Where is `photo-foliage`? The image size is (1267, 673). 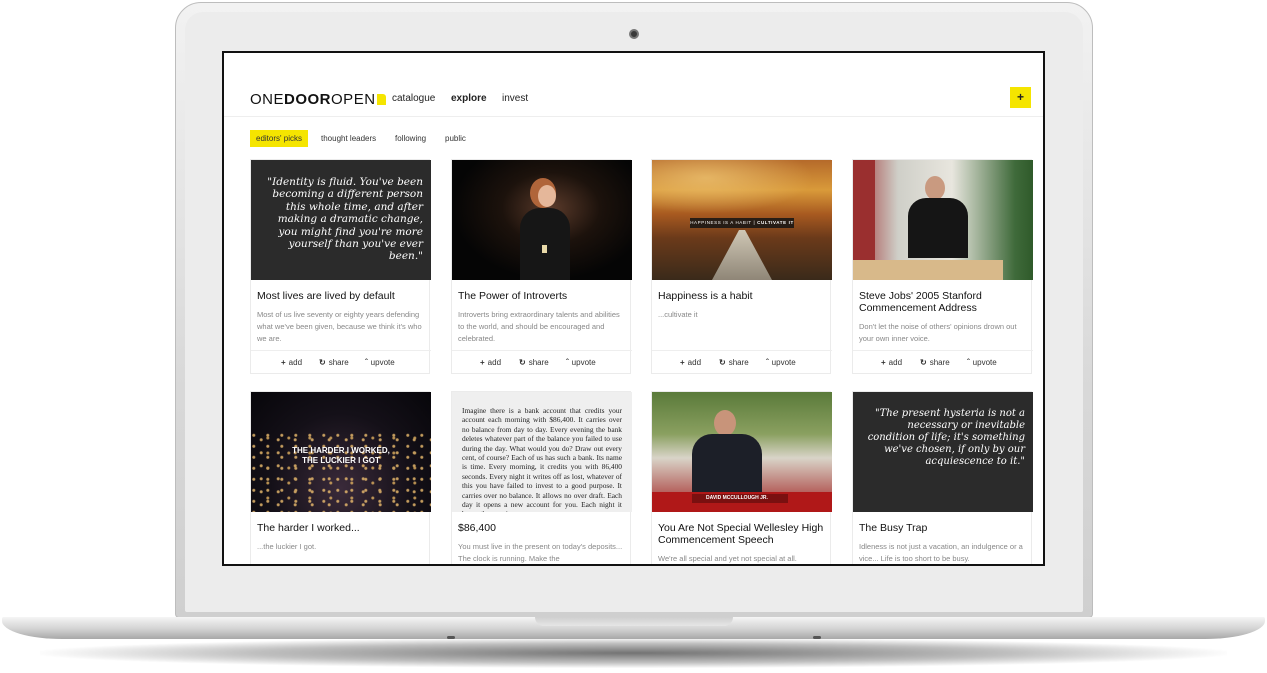
photo-foliage is located at coordinates (742, 190).